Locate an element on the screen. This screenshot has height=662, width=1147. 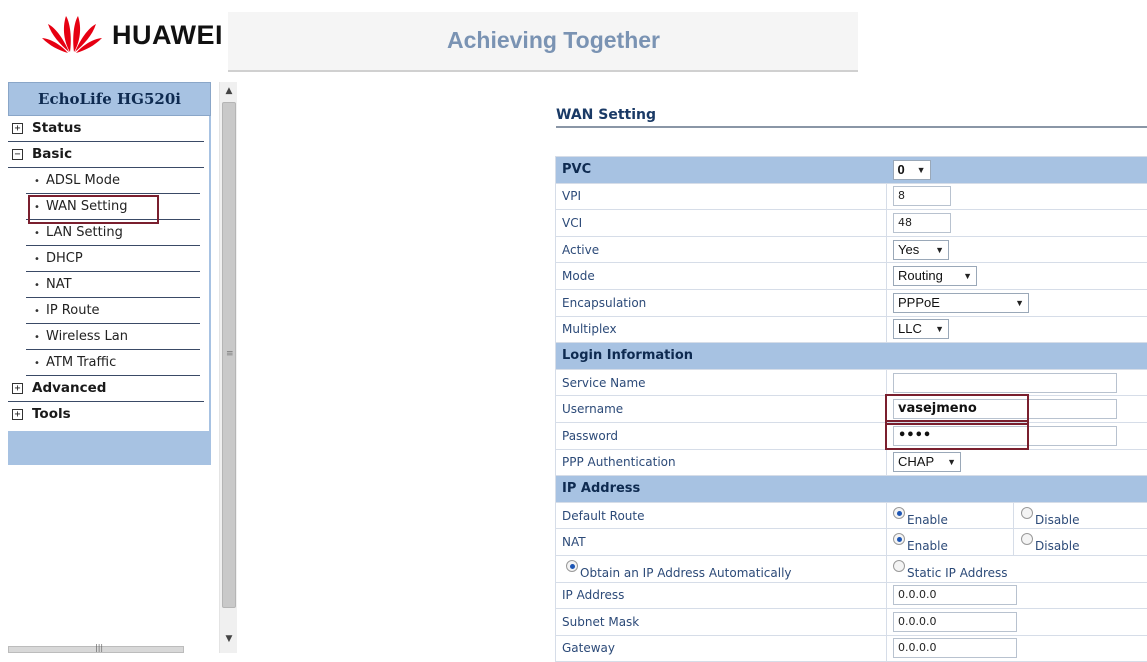
sidebar-group-label: Basic is located at coordinates (52, 154).